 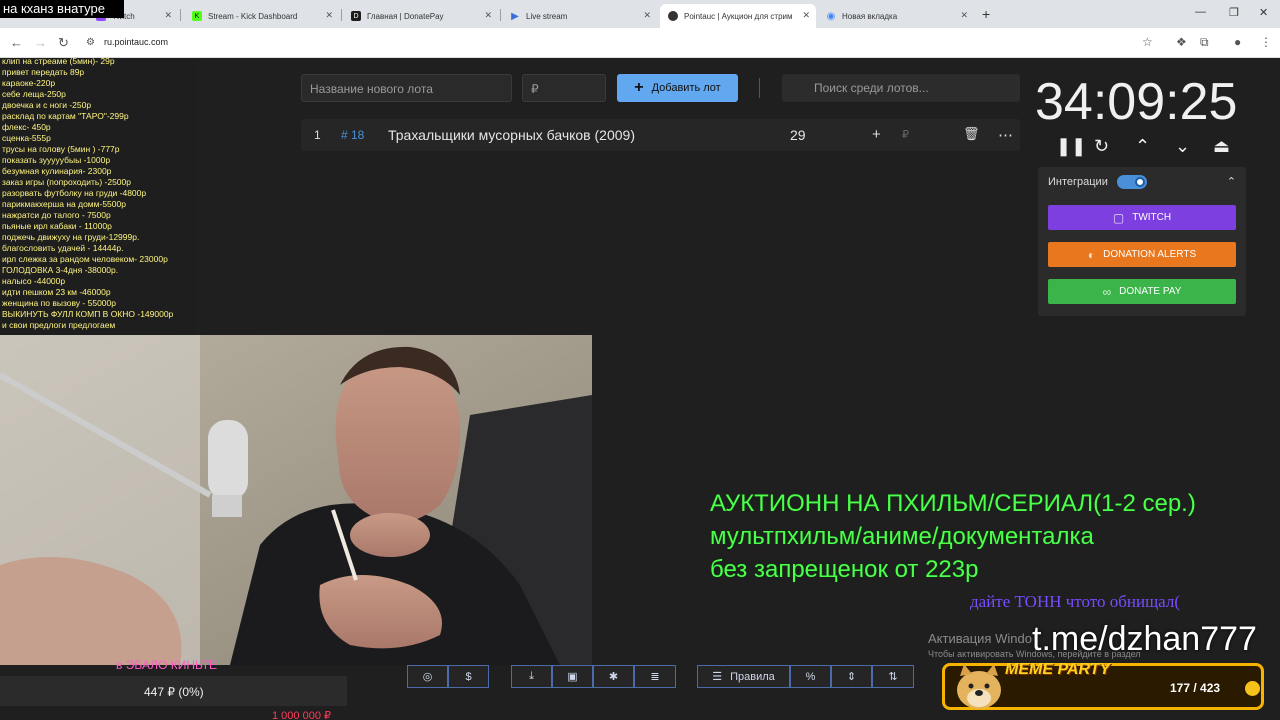 What do you see at coordinates (1266, 42) in the screenshot?
I see `menu-icon: ⋮` at bounding box center [1266, 42].